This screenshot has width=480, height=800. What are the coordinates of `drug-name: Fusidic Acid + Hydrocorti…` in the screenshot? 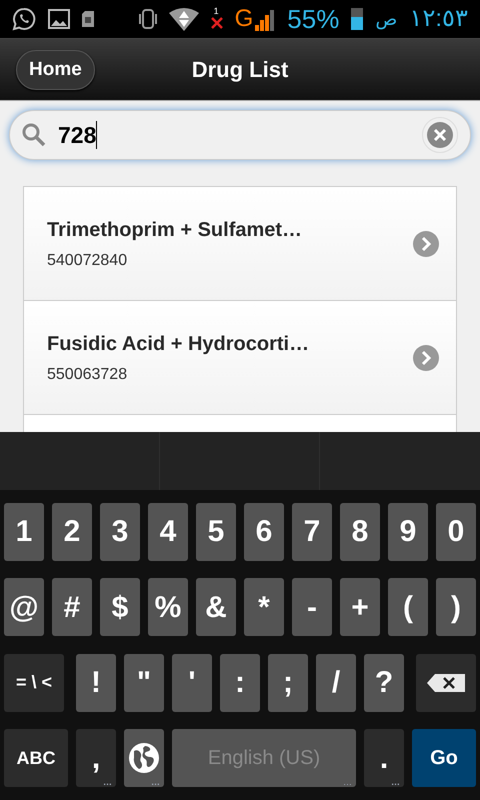 It's located at (178, 344).